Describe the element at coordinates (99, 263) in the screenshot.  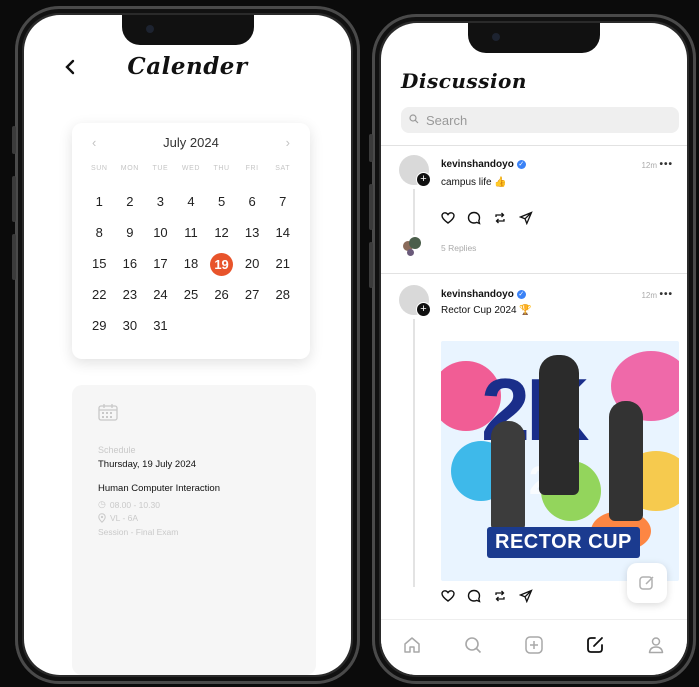
I see `calendar-day: 15` at that location.